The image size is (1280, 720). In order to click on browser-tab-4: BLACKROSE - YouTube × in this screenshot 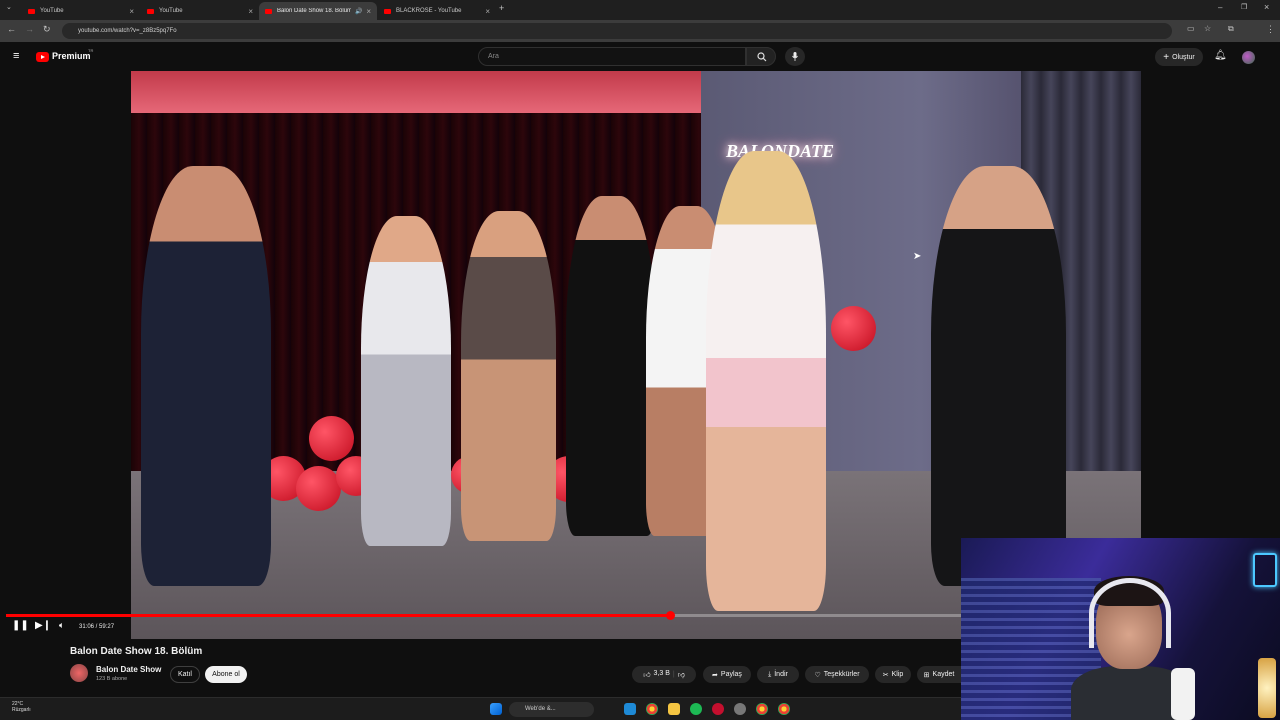, I will do `click(437, 11)`.